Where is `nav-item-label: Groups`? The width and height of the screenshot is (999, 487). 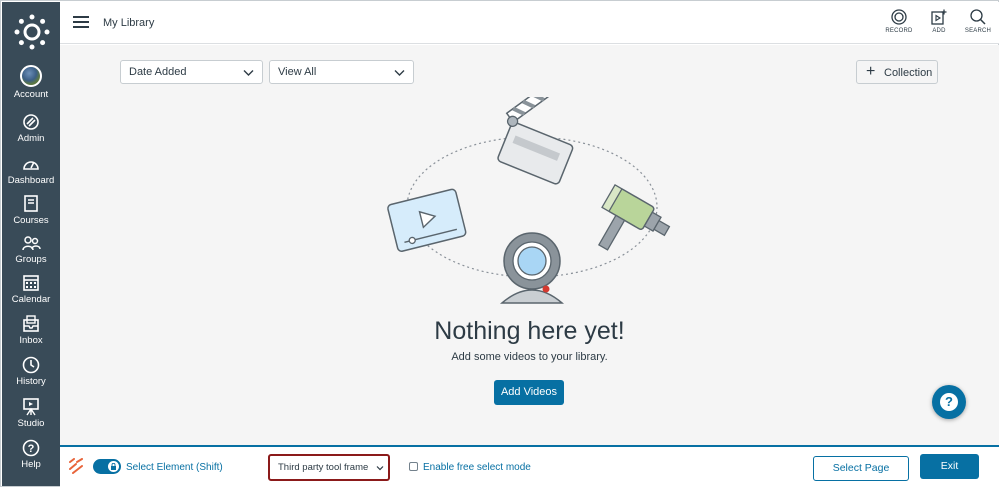
nav-item-label: Groups is located at coordinates (31, 259).